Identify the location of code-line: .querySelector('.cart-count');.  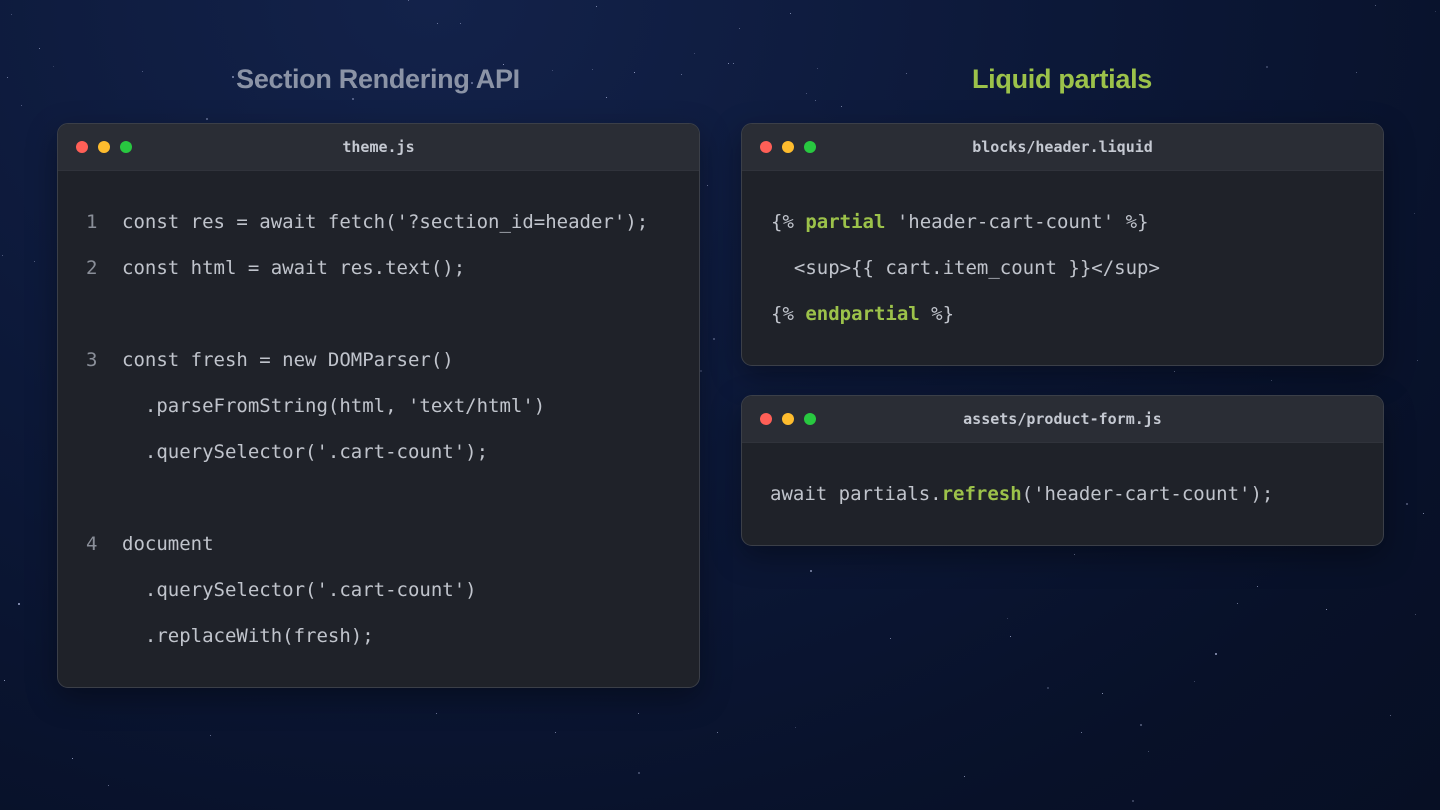
(305, 452).